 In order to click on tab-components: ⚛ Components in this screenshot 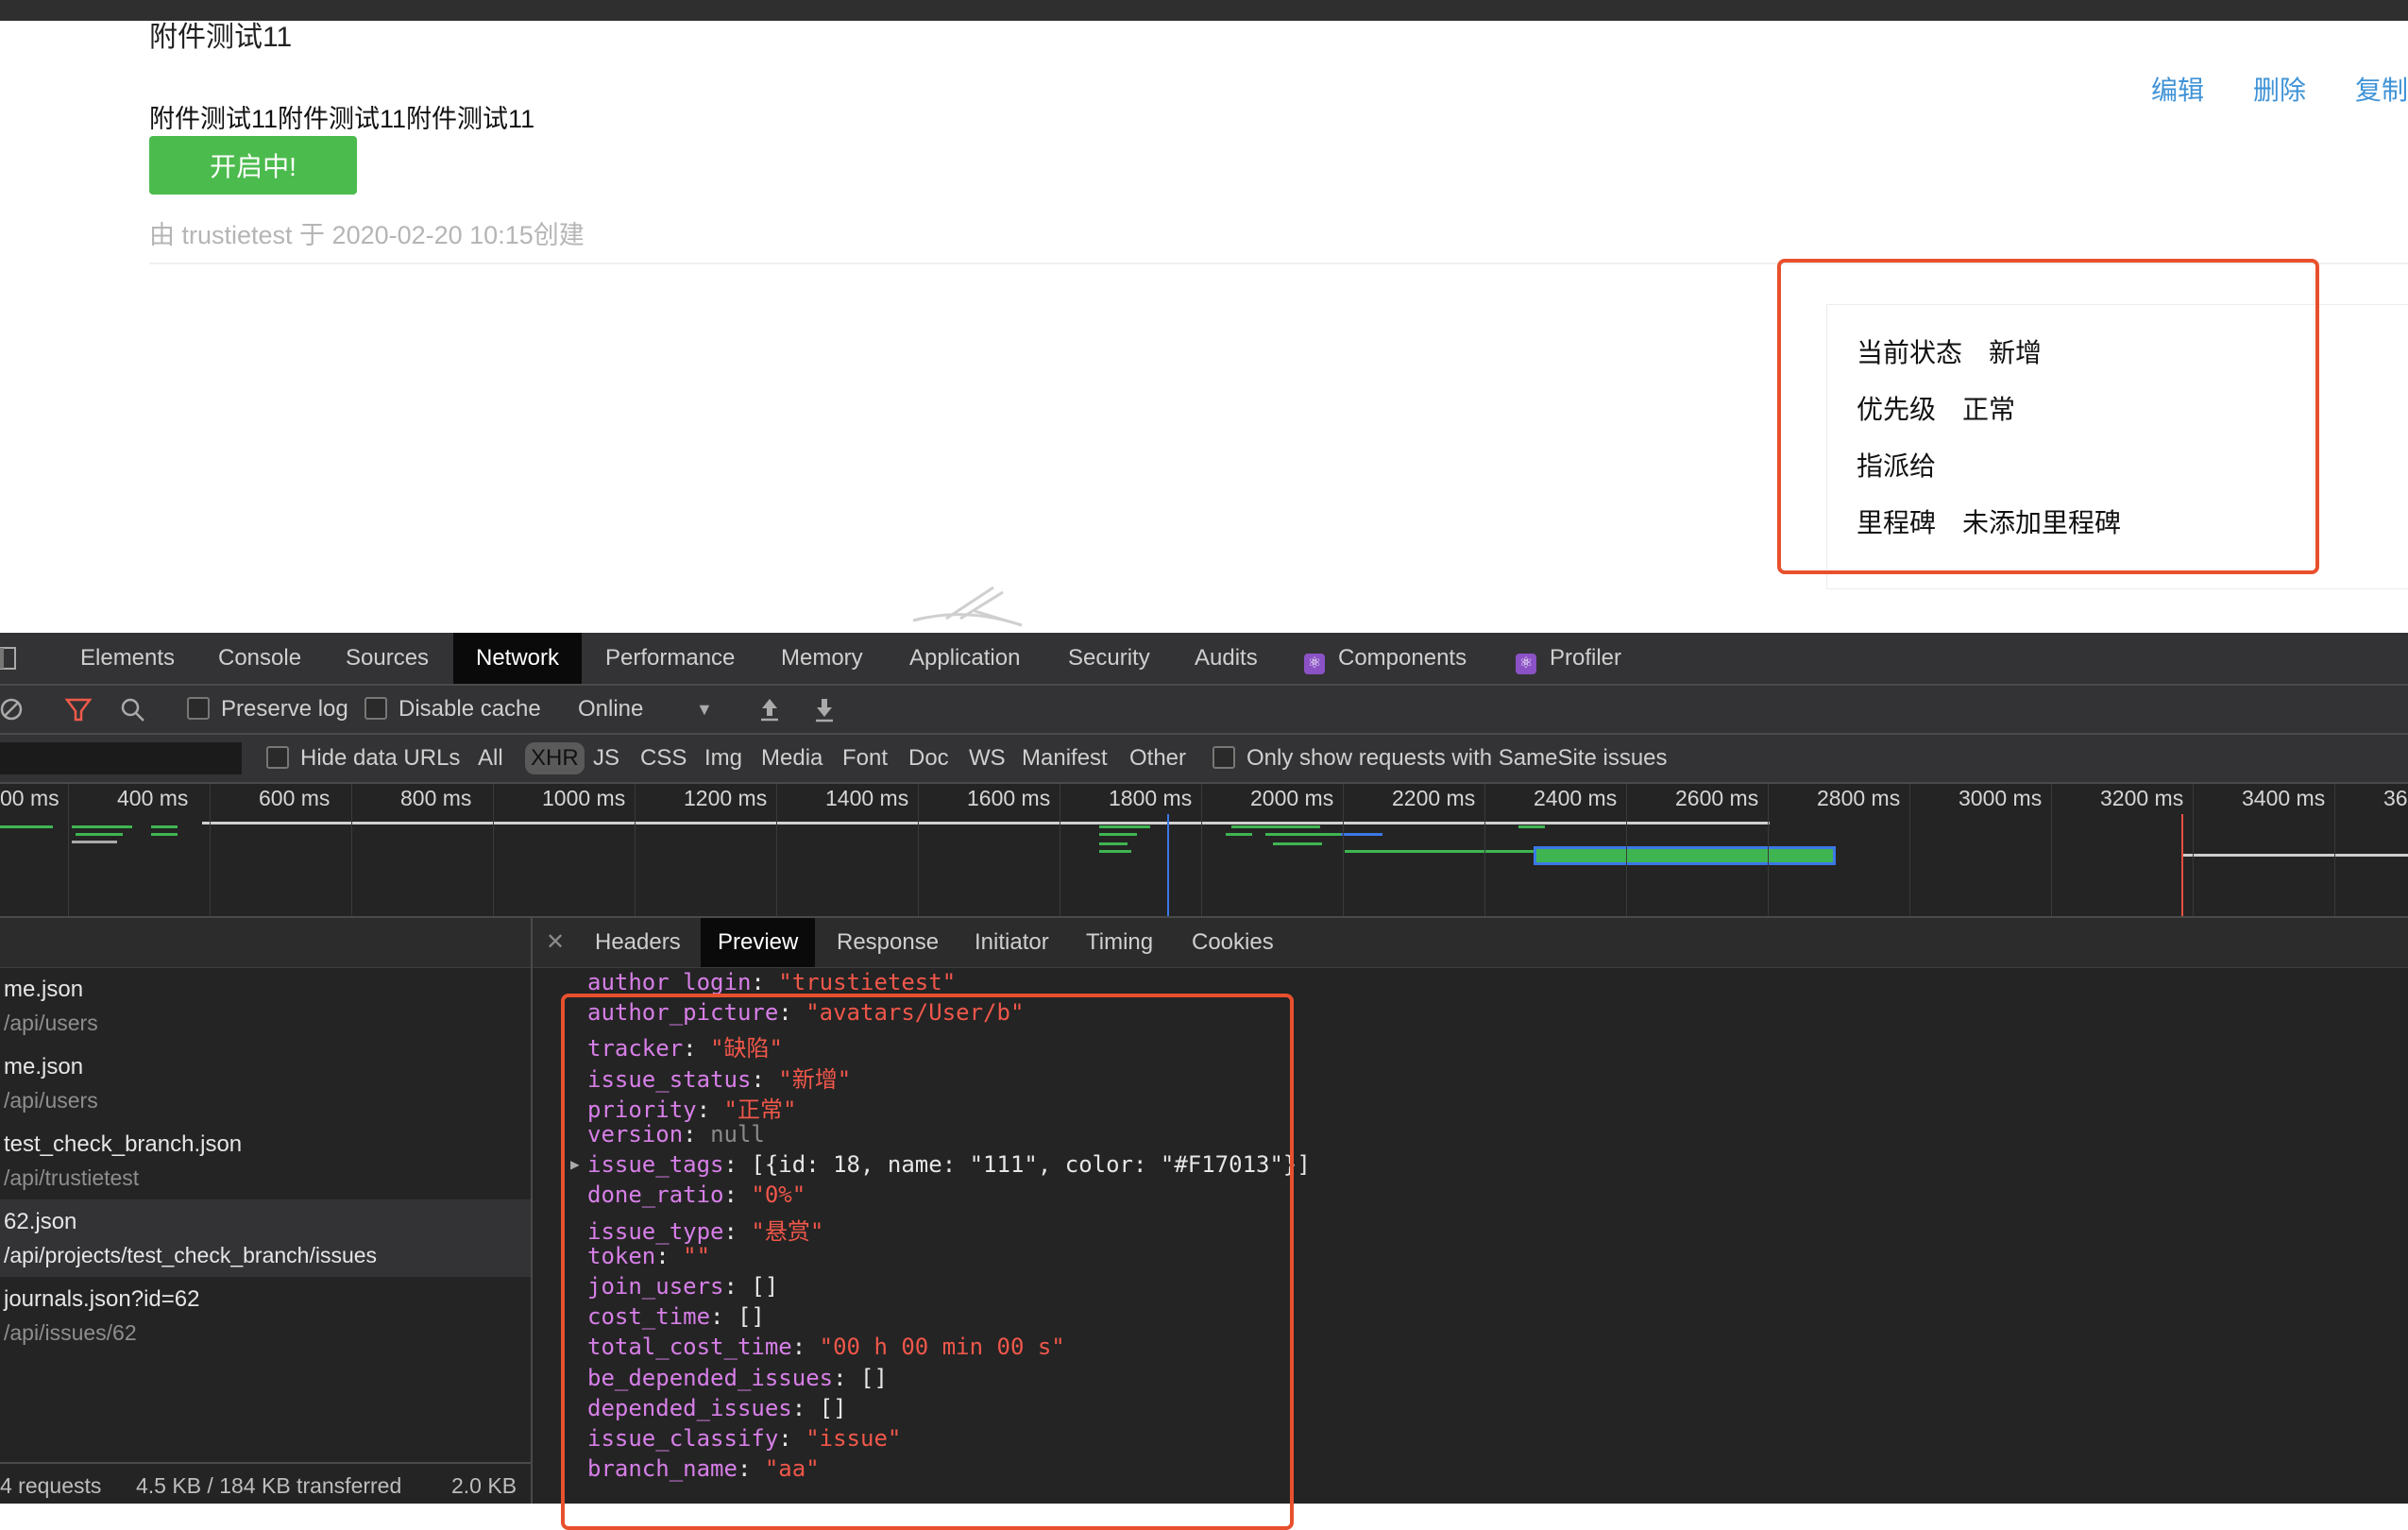, I will do `click(1385, 658)`.